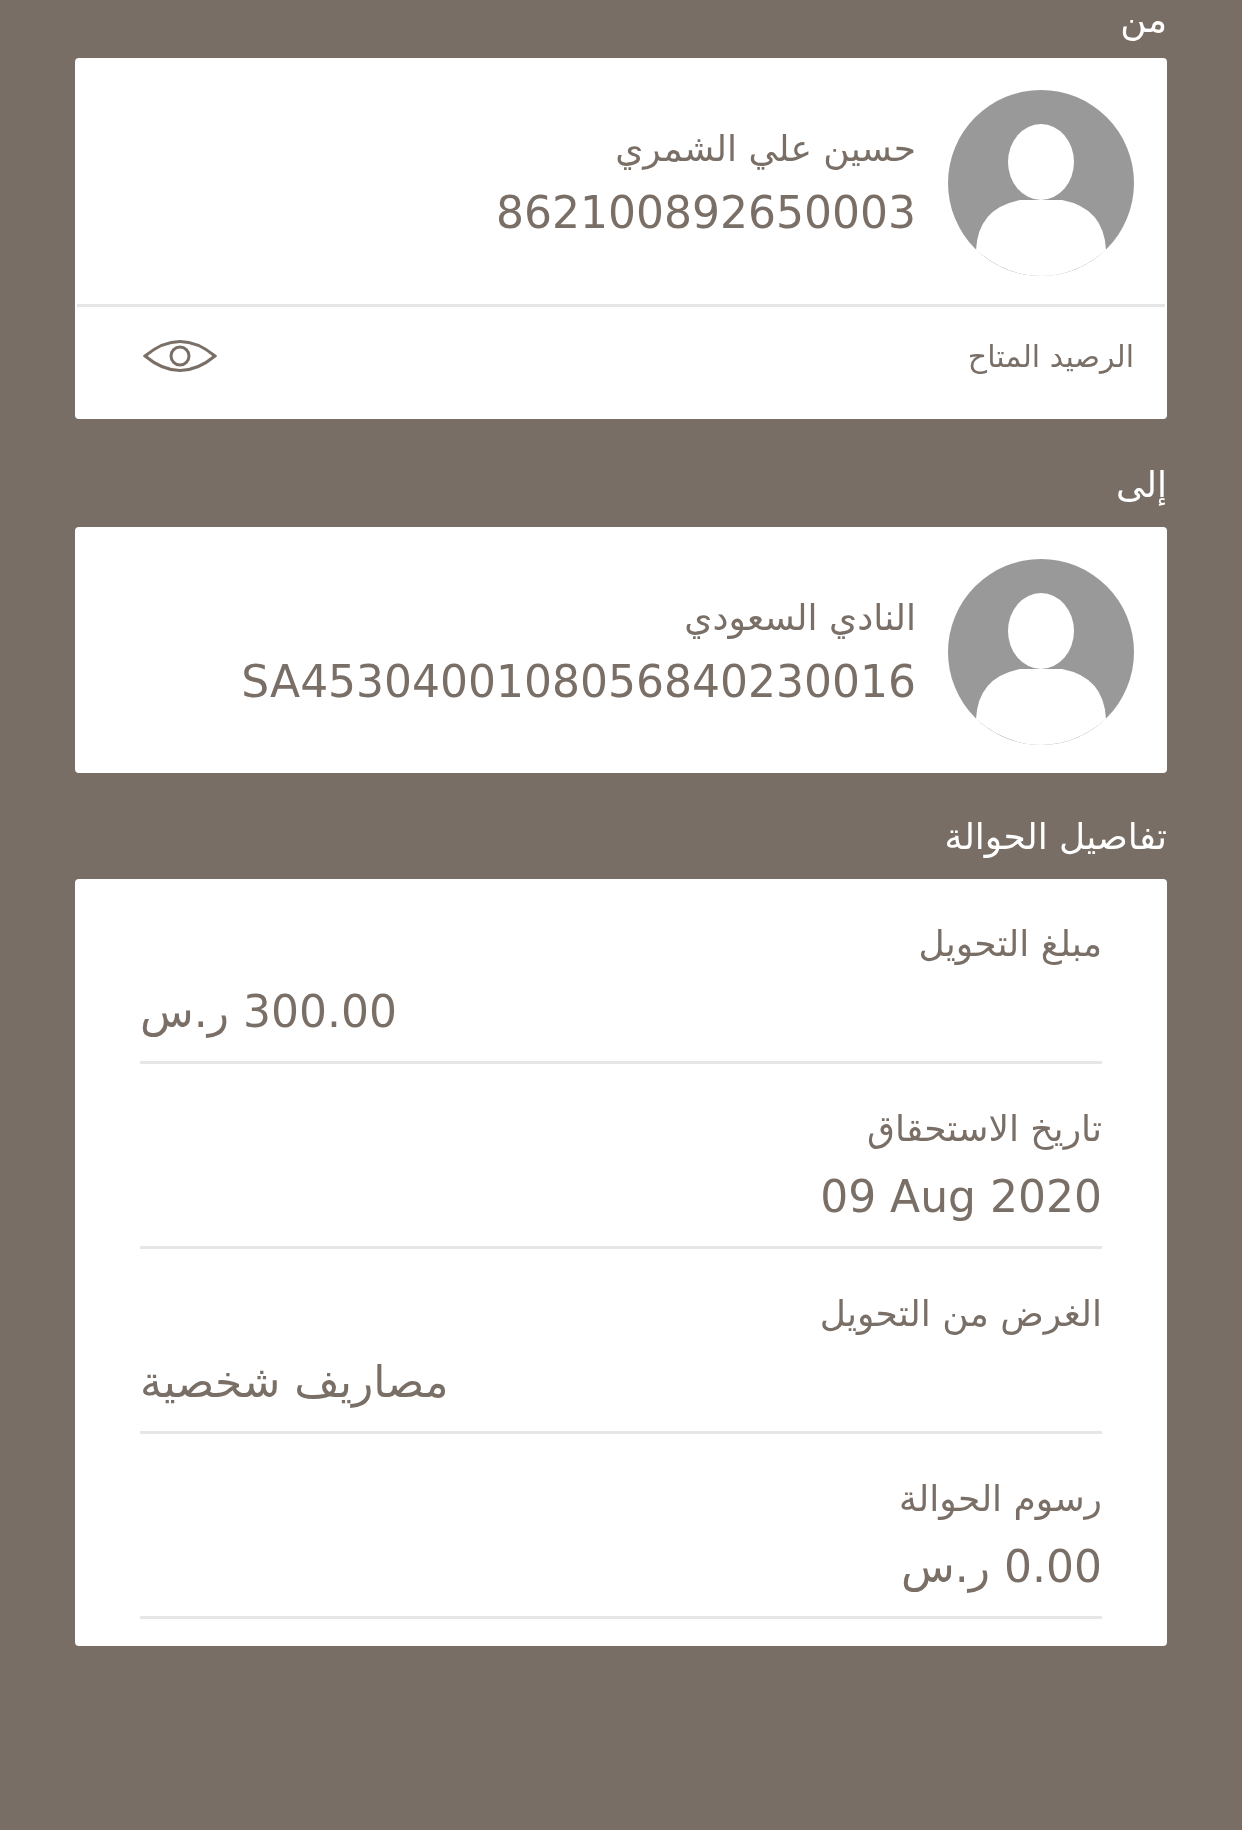 This screenshot has width=1242, height=1830. I want to click on field-label: تاريخ الاستحقاق, so click(984, 1128).